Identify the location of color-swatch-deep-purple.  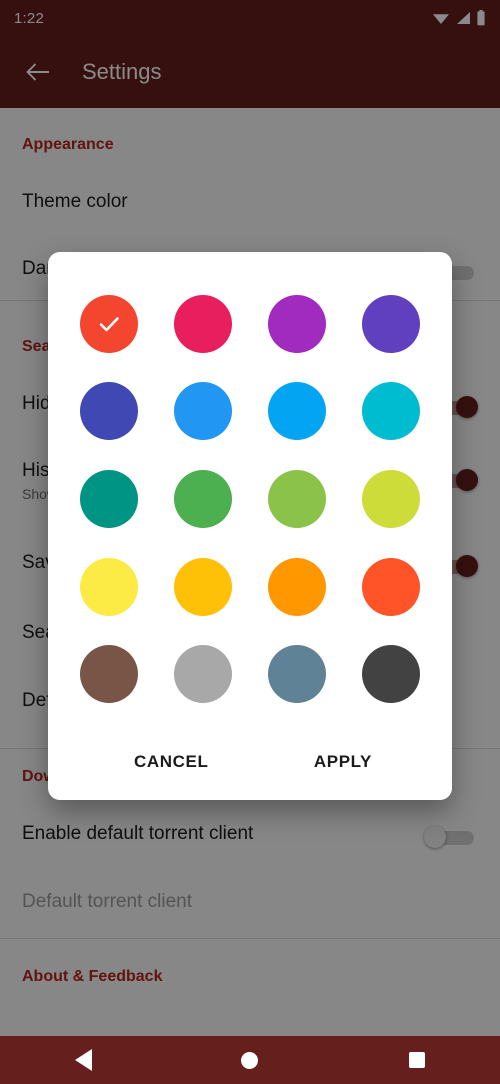
(391, 323).